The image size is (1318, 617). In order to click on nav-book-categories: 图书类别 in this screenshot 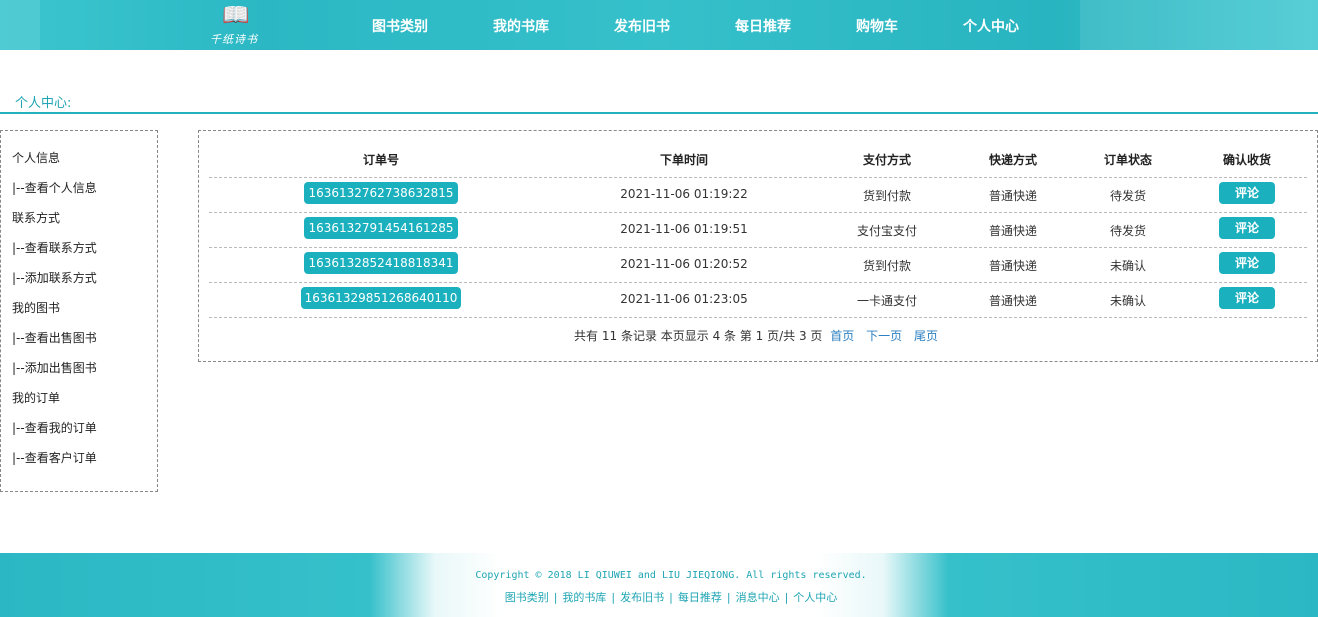, I will do `click(400, 26)`.